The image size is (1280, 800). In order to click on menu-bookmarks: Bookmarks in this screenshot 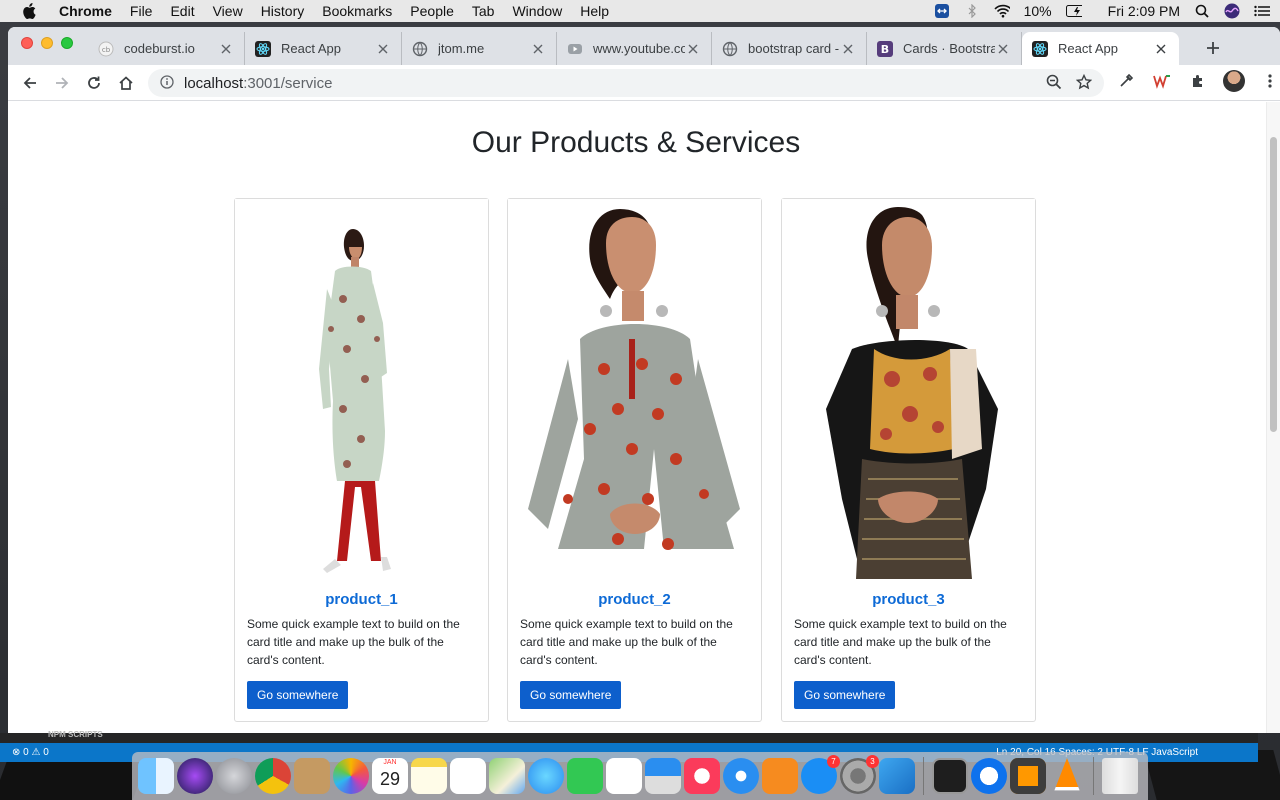, I will do `click(357, 11)`.